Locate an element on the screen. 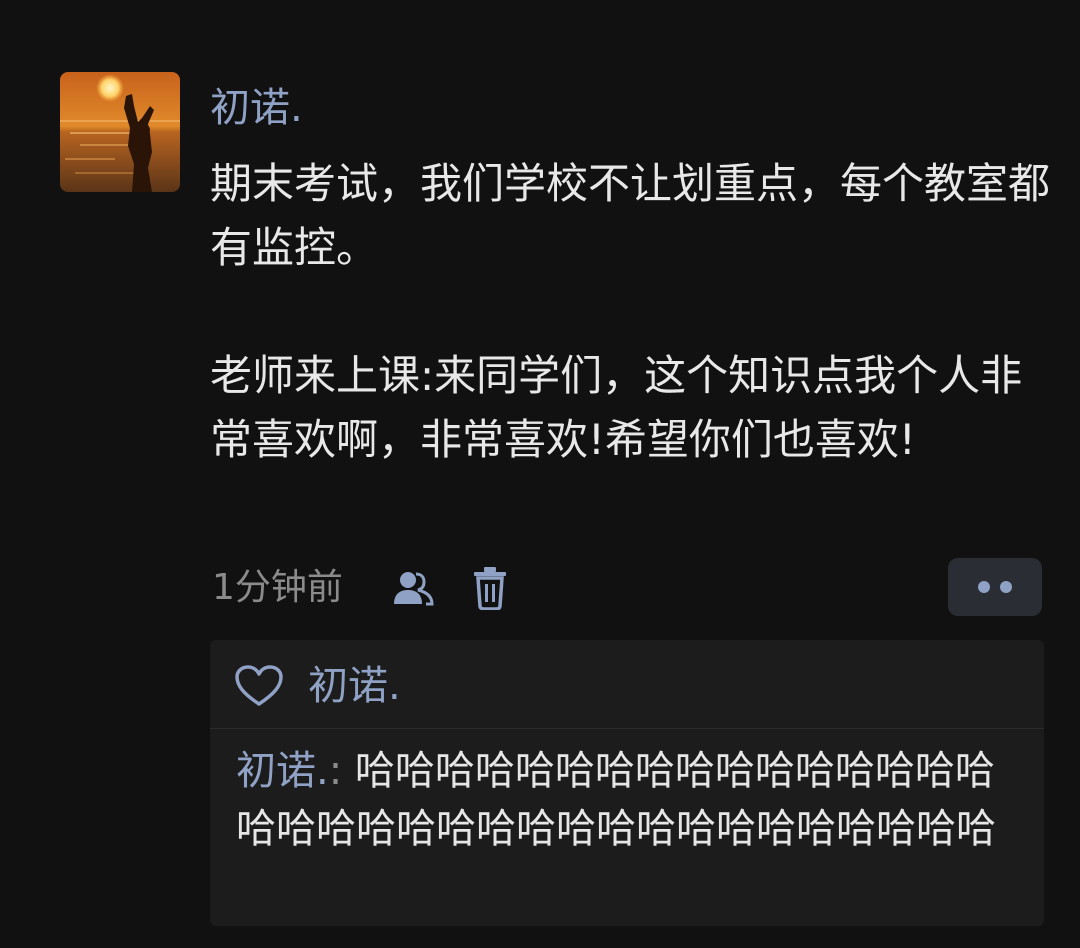  trash-icon is located at coordinates (490, 588).